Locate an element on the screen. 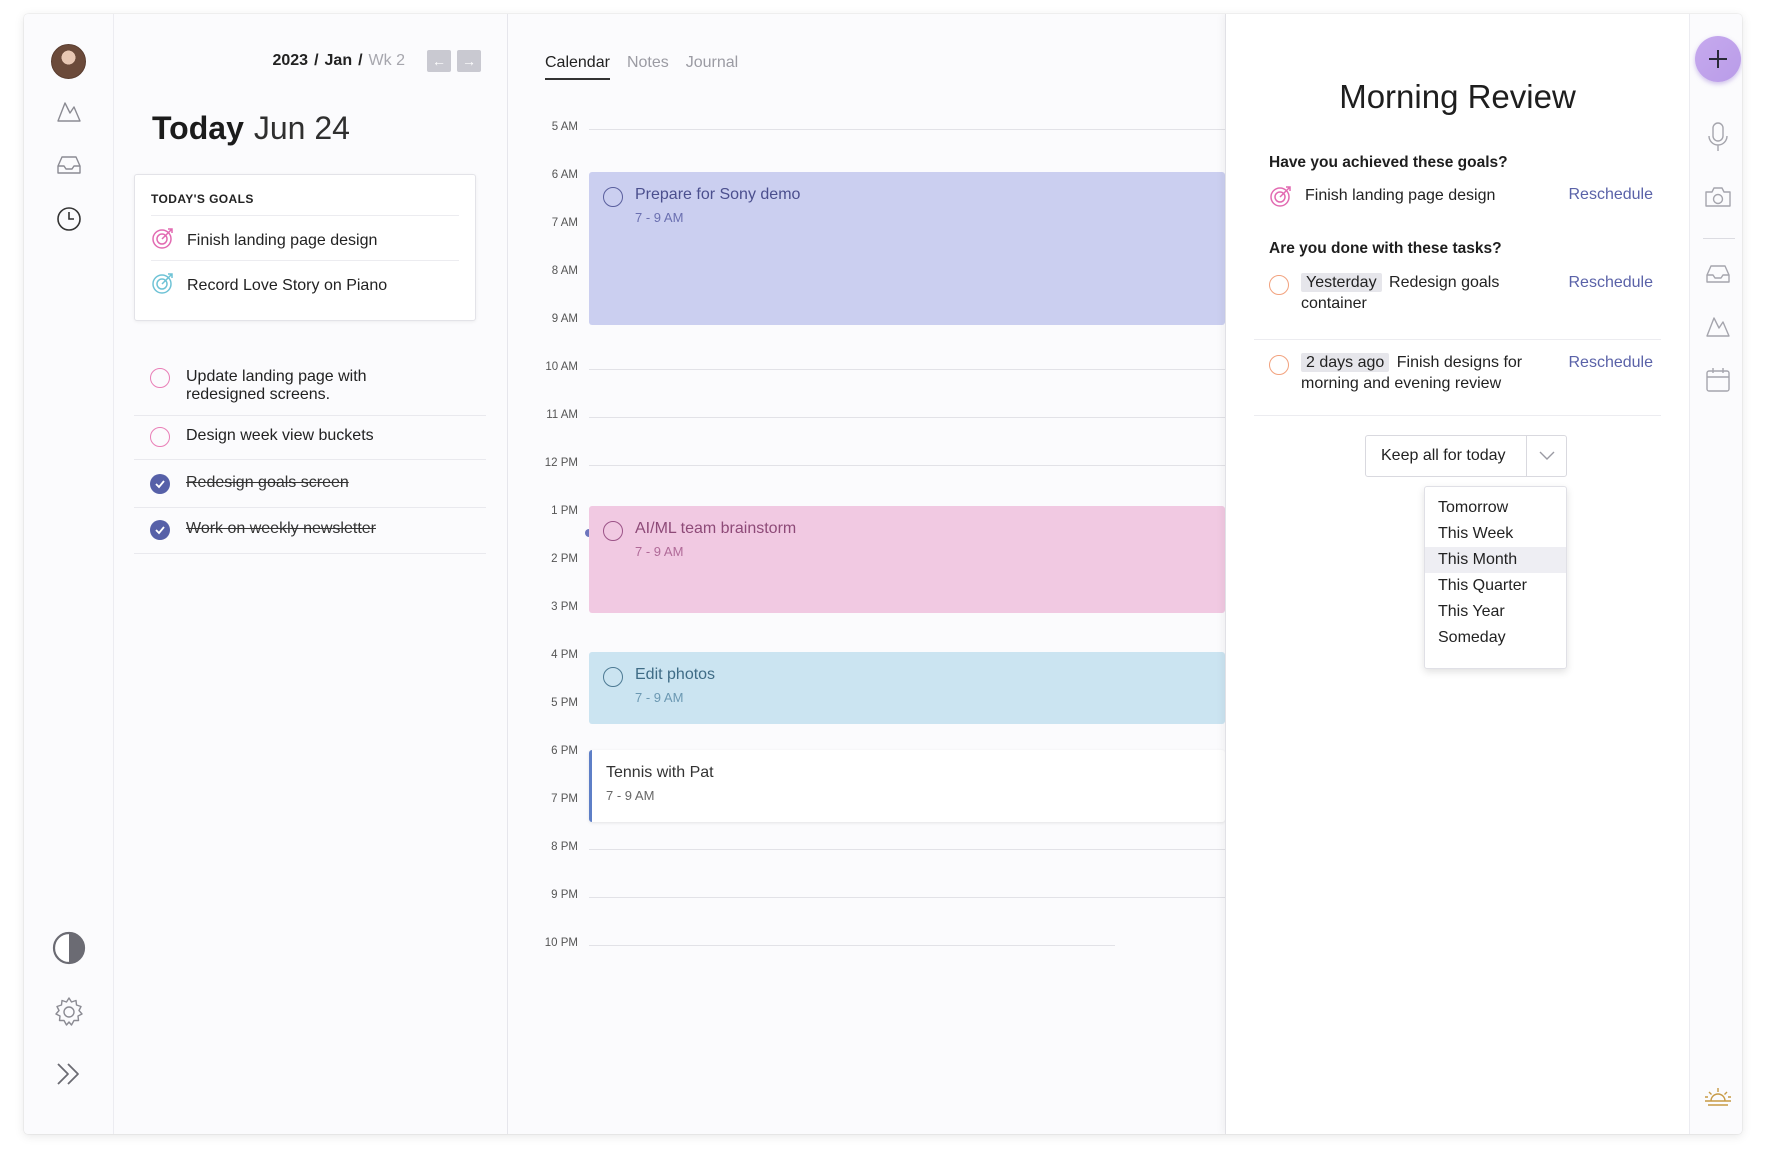  today-label: Today is located at coordinates (198, 128).